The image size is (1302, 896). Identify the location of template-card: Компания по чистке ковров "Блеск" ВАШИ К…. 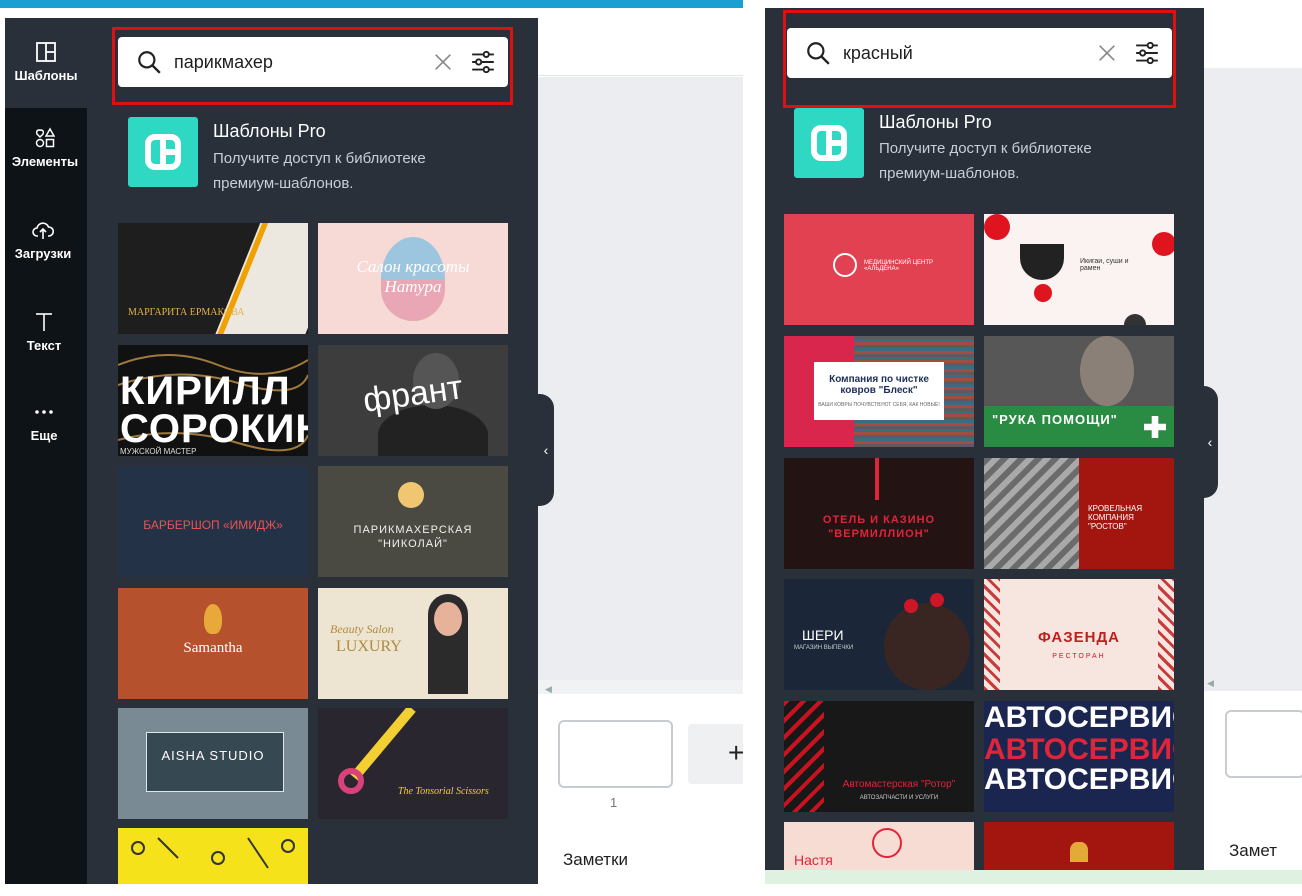
(879, 391).